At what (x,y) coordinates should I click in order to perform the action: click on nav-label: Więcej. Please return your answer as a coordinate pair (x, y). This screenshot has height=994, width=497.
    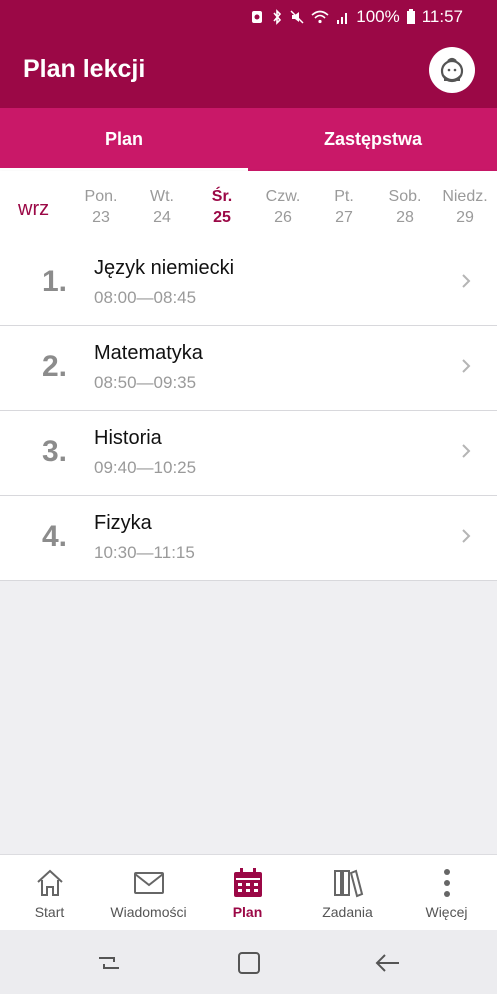
    Looking at the image, I should click on (446, 912).